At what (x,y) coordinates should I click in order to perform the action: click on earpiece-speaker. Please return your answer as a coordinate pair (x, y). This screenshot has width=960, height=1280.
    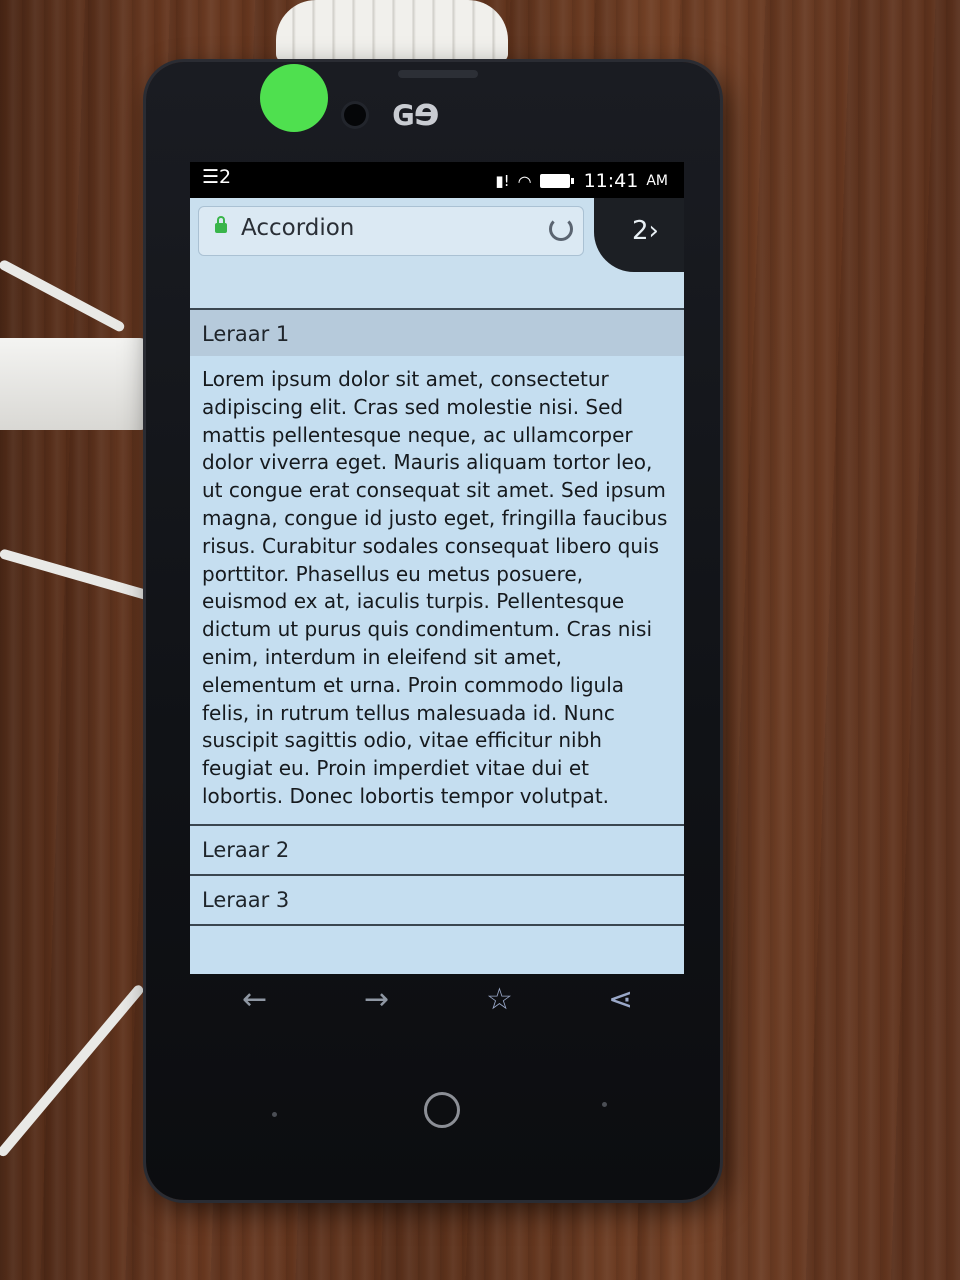
    Looking at the image, I should click on (438, 74).